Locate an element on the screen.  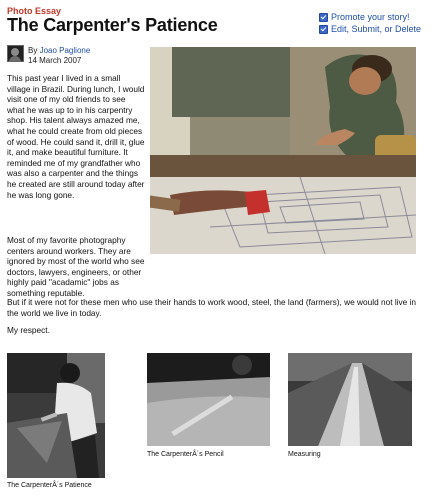
author-avatar is located at coordinates (15, 53).